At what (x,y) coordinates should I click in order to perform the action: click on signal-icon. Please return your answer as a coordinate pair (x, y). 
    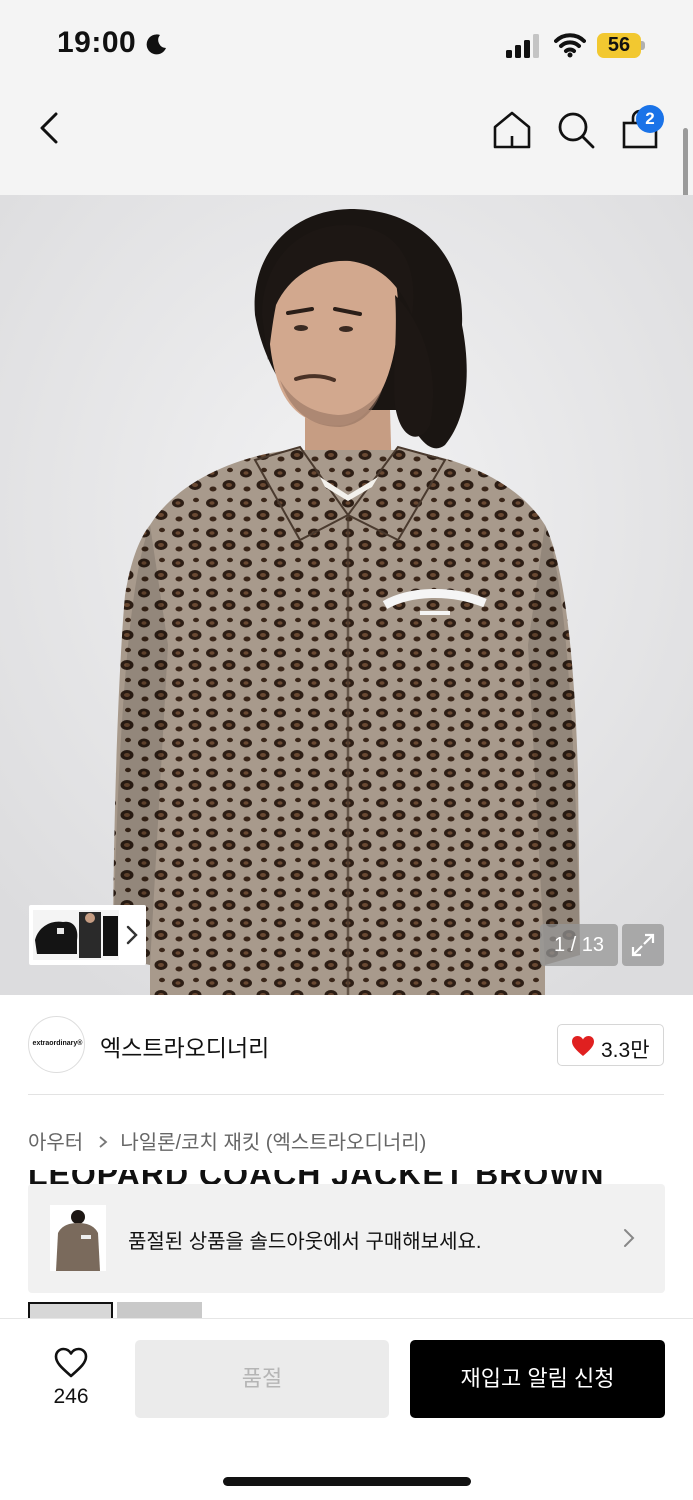
    Looking at the image, I should click on (522, 46).